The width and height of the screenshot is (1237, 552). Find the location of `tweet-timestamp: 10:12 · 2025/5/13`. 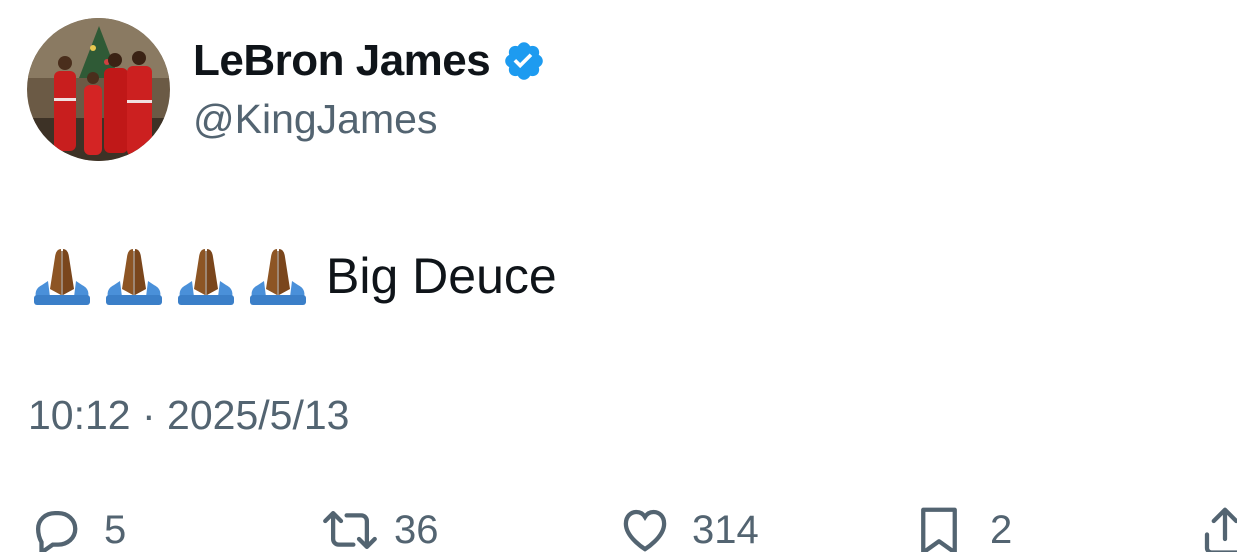

tweet-timestamp: 10:12 · 2025/5/13 is located at coordinates (188, 415).